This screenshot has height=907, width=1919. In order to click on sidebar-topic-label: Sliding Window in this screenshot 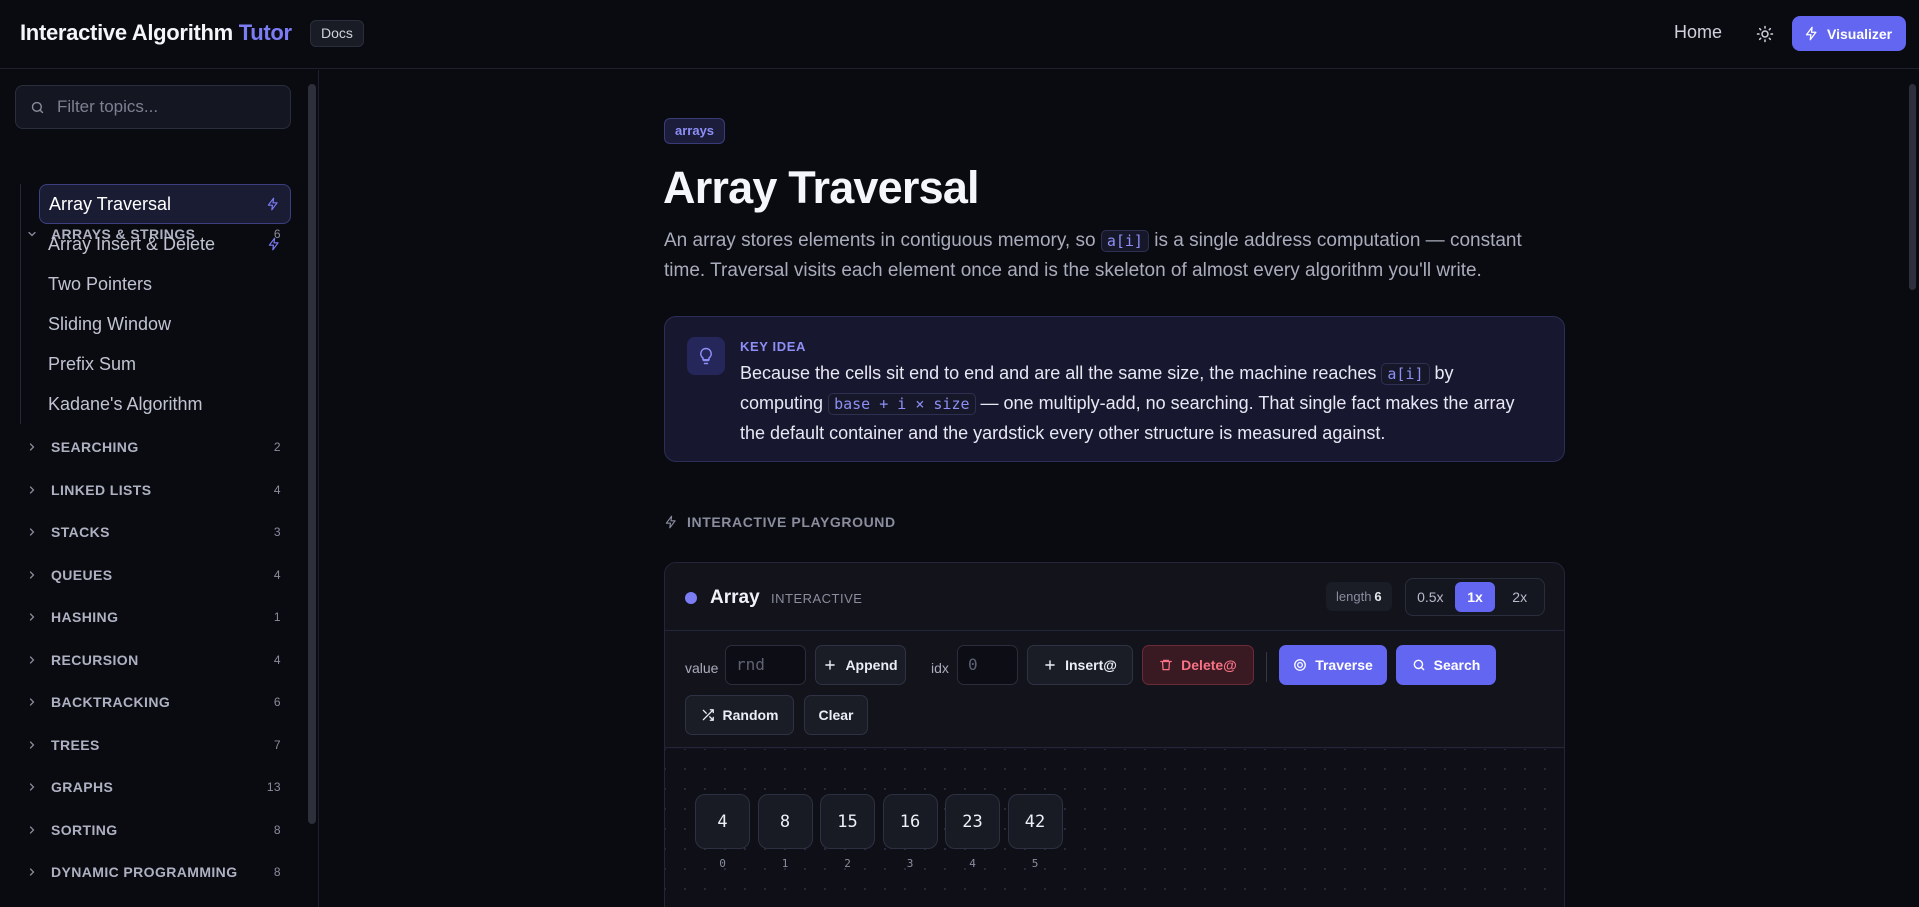, I will do `click(110, 323)`.